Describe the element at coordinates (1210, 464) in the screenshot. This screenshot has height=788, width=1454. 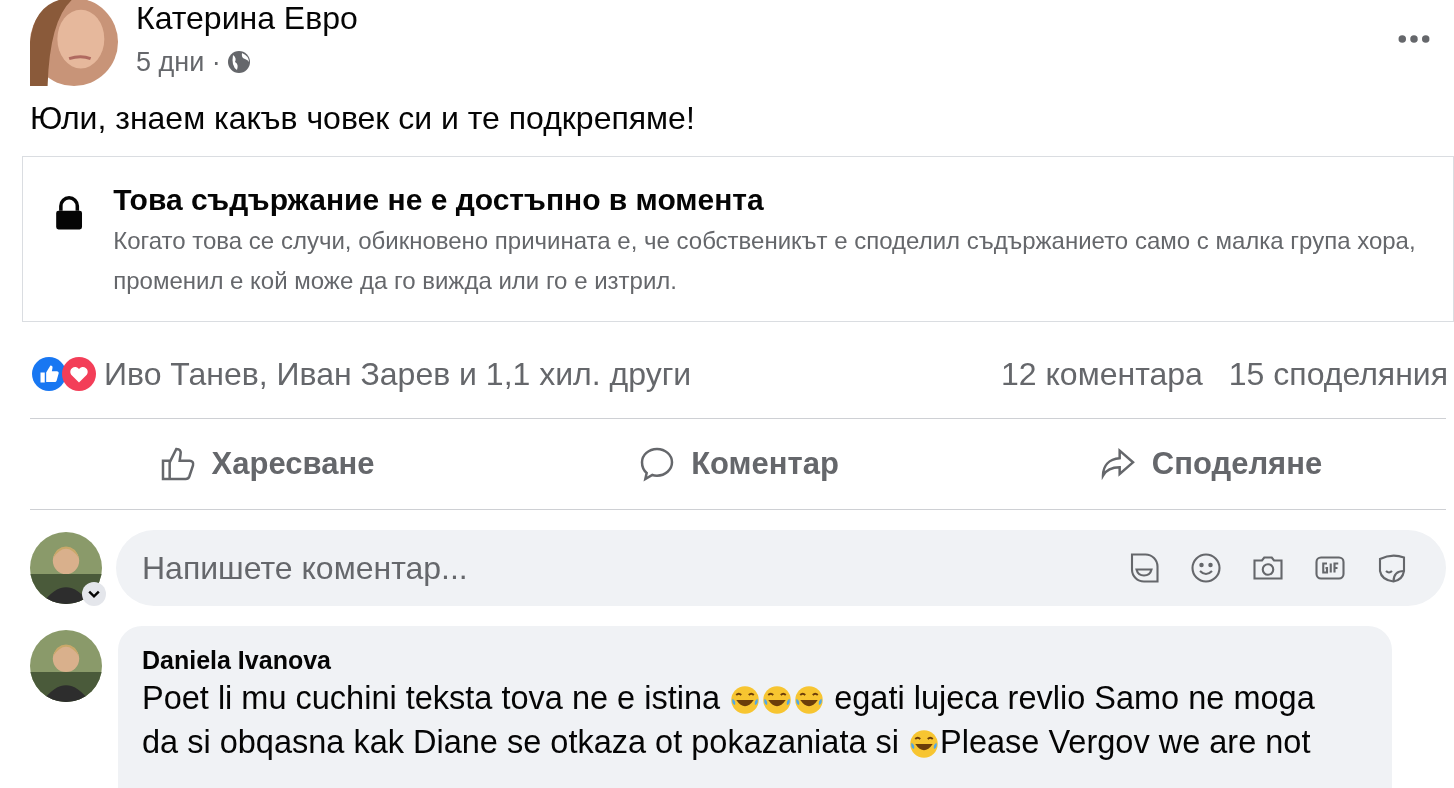
I see `post-action-button: Споделяне` at that location.